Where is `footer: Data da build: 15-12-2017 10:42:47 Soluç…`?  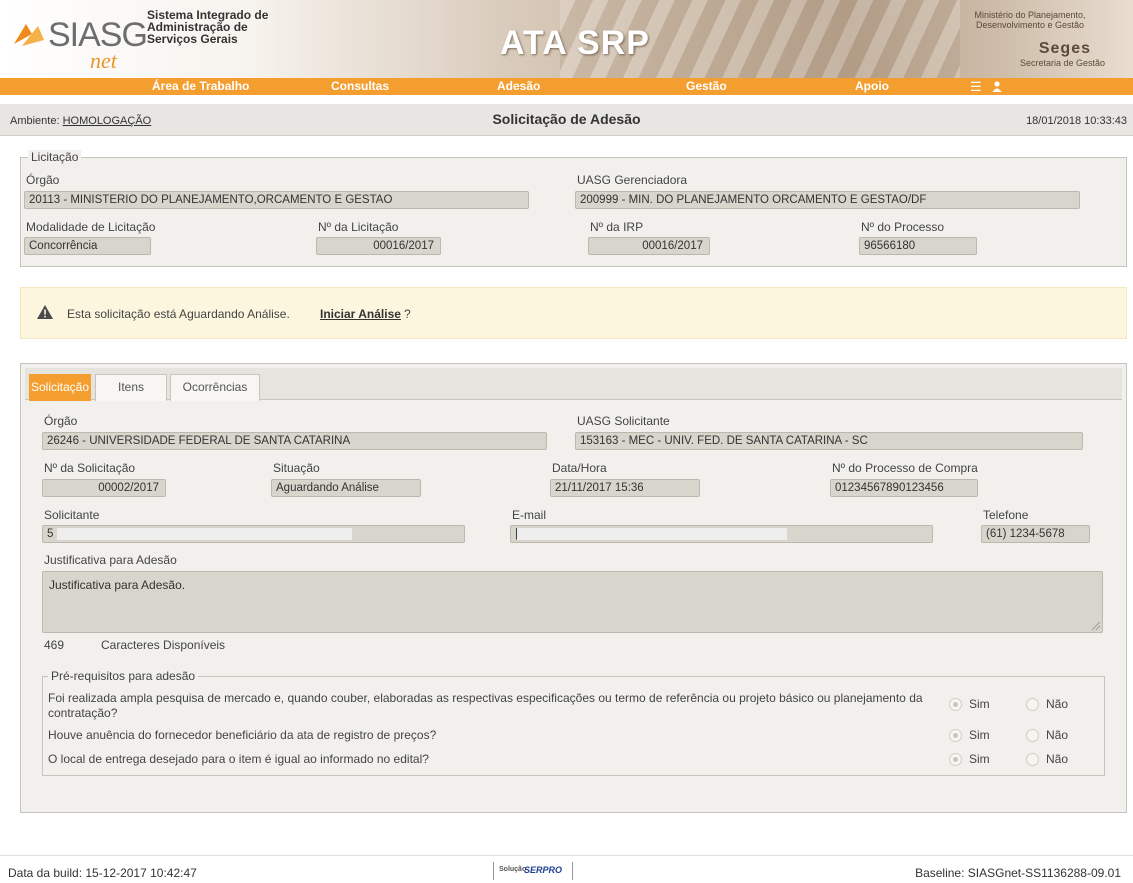 footer: Data da build: 15-12-2017 10:42:47 Soluç… is located at coordinates (566, 869).